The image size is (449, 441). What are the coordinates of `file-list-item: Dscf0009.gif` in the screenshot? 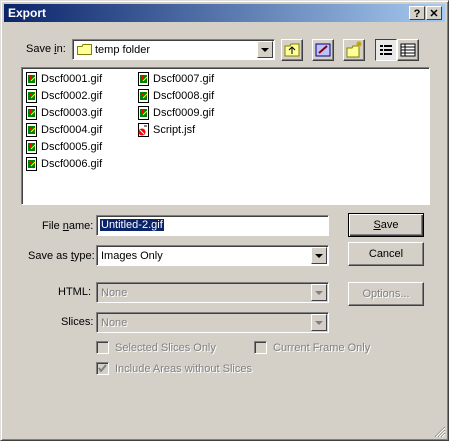 It's located at (175, 113).